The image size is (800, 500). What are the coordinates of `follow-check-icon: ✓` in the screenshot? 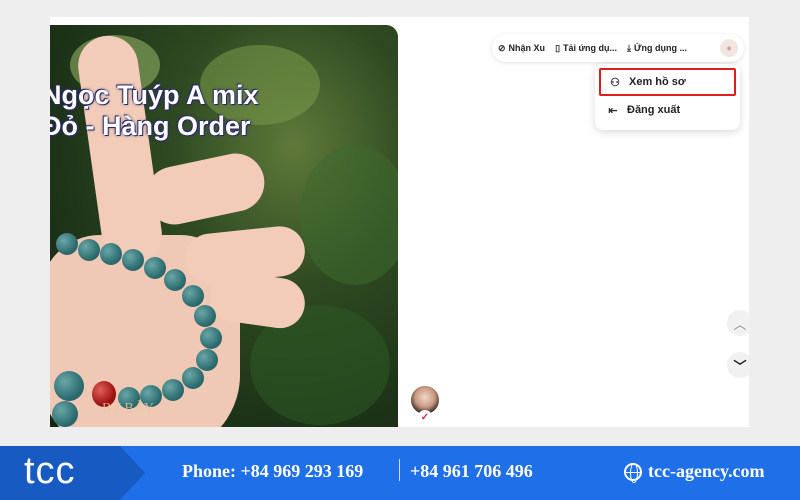 It's located at (425, 417).